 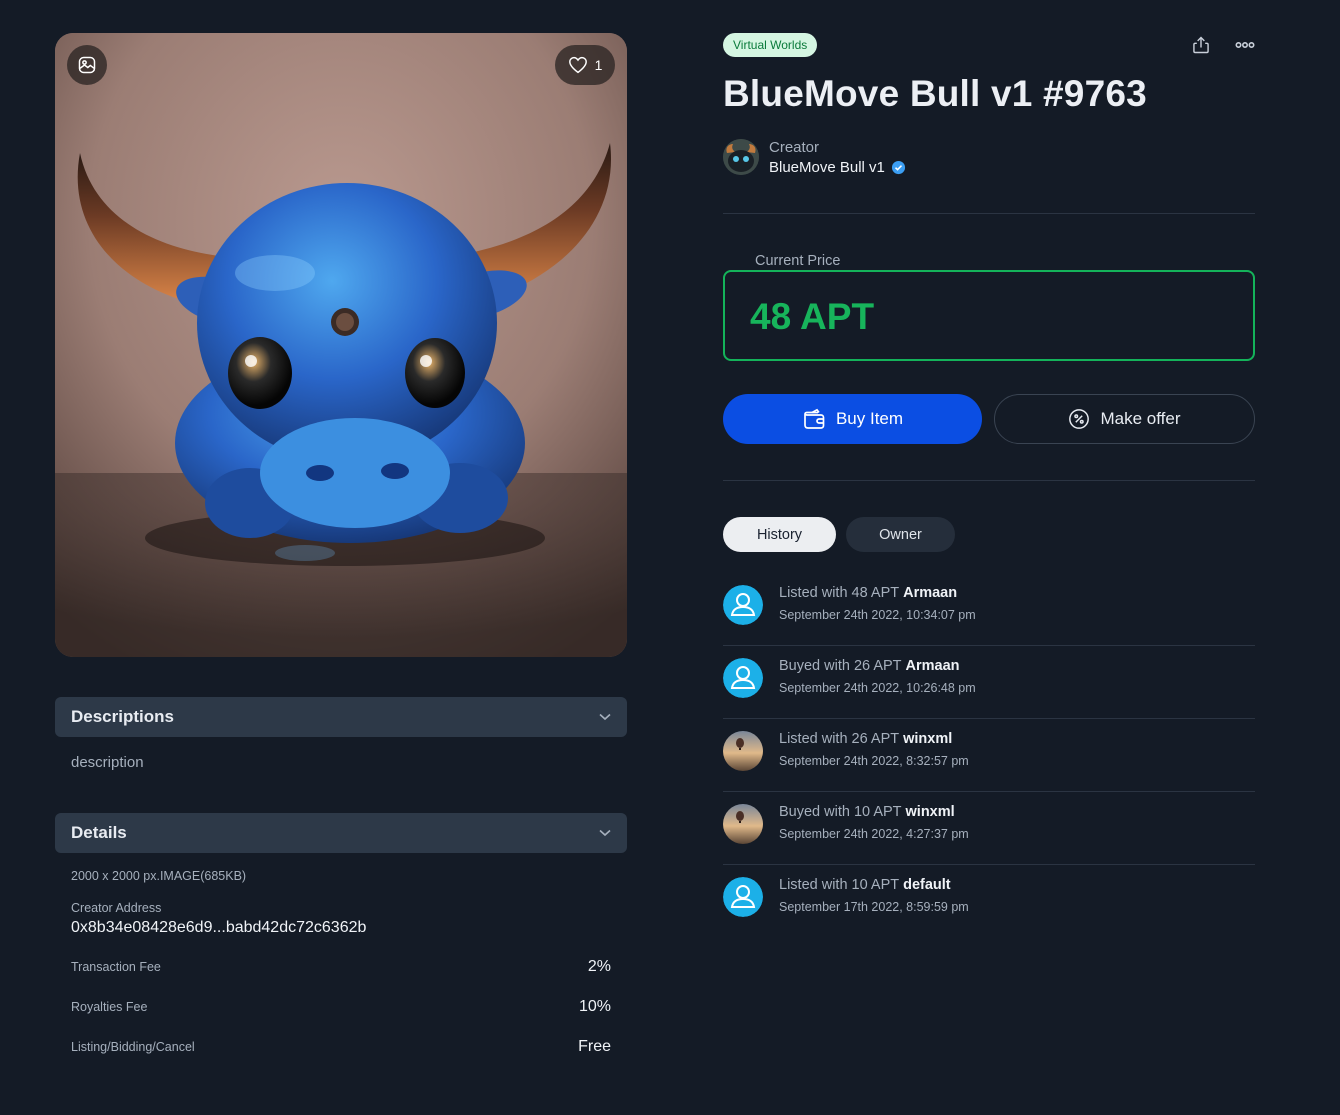 What do you see at coordinates (341, 967) in the screenshot?
I see `transaction-fee-row: Transaction Fee 2%` at bounding box center [341, 967].